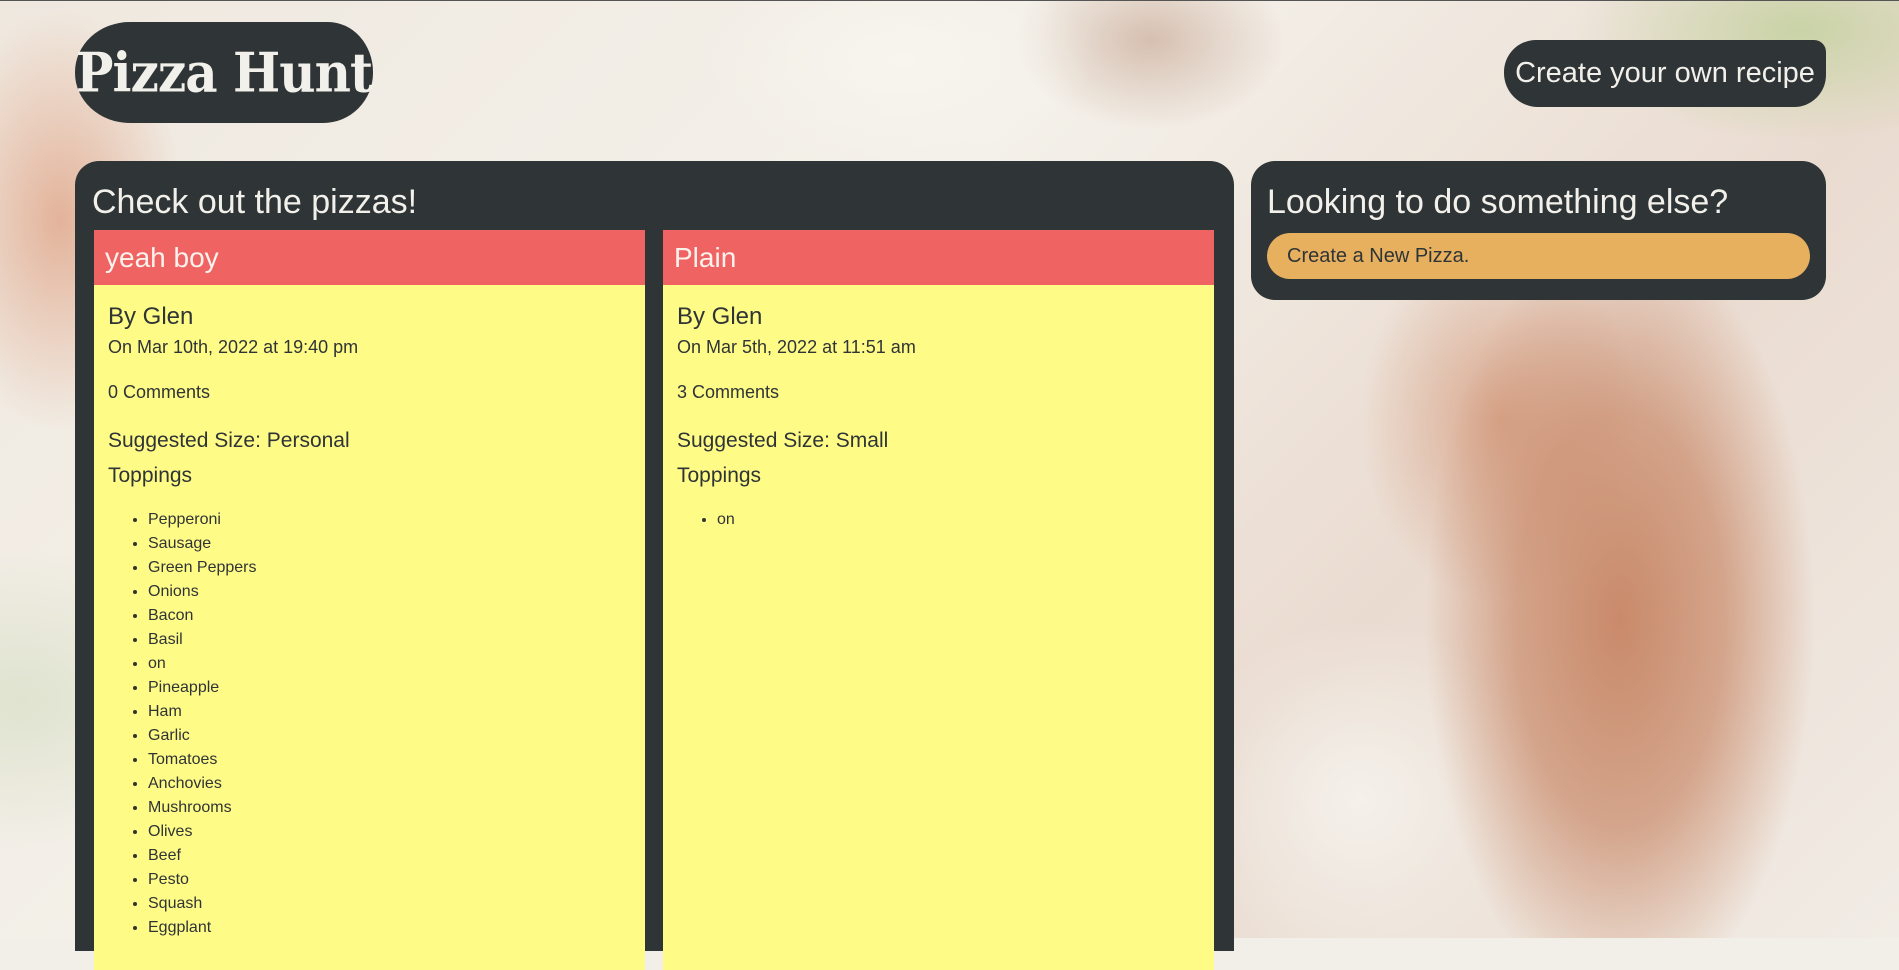  What do you see at coordinates (389, 784) in the screenshot?
I see `topping-item: Anchovies` at bounding box center [389, 784].